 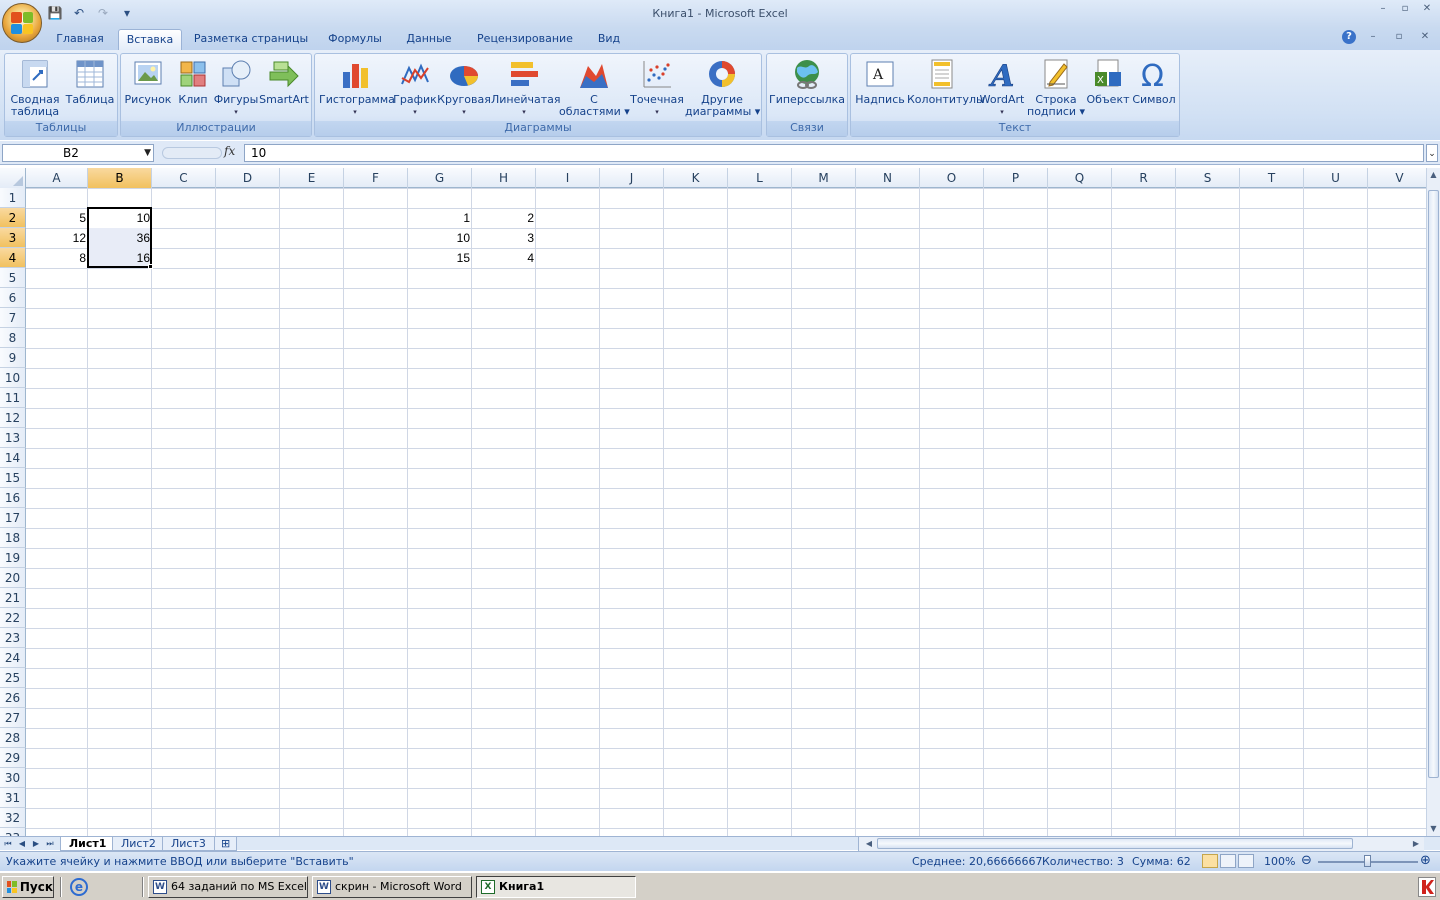 What do you see at coordinates (120, 218) in the screenshot?
I see `cell-b2: 10` at bounding box center [120, 218].